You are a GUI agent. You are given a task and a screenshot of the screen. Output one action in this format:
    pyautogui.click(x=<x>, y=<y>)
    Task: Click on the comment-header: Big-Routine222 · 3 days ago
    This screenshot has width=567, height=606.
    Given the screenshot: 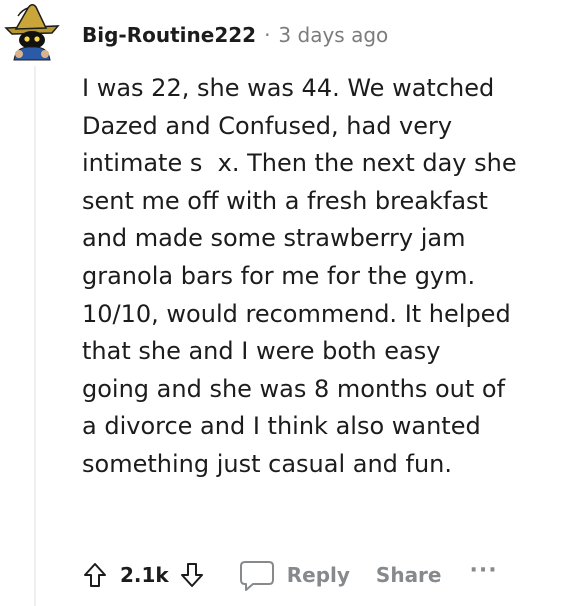 What is the action you would take?
    pyautogui.click(x=235, y=35)
    